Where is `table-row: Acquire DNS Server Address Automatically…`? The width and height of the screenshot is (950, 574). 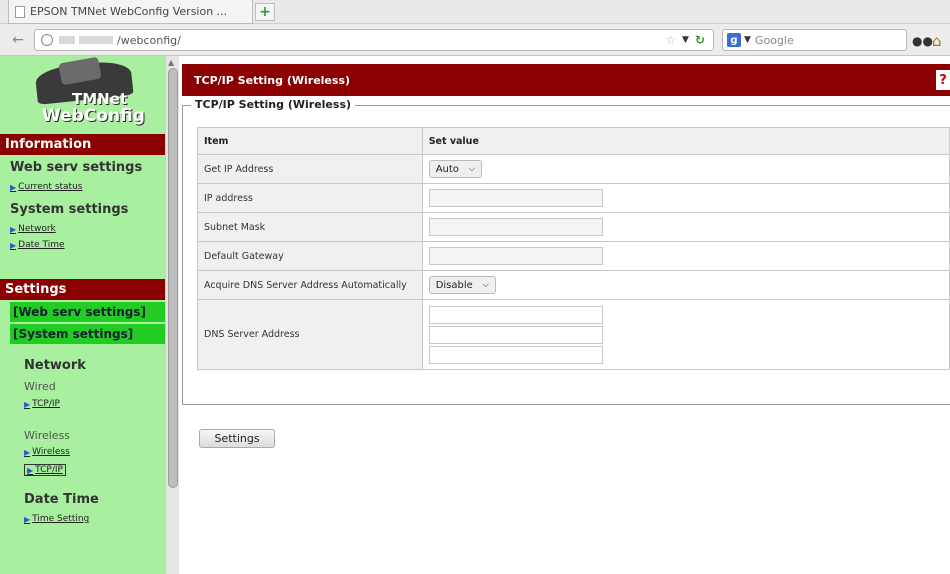
table-row: Acquire DNS Server Address Automatically… is located at coordinates (573, 285).